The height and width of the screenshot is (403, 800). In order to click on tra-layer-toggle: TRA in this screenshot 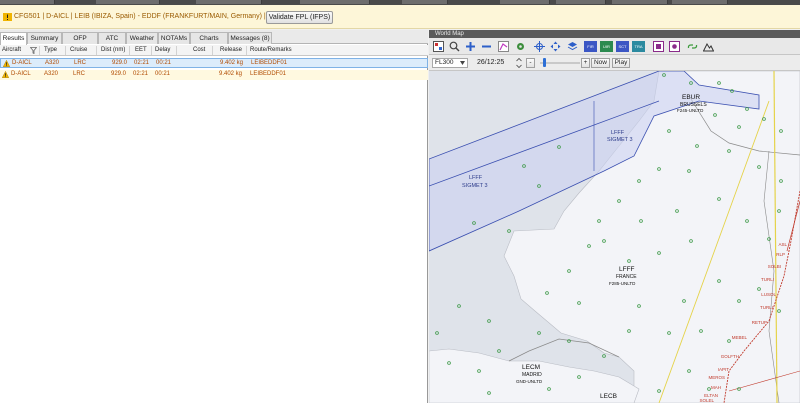, I will do `click(638, 46)`.